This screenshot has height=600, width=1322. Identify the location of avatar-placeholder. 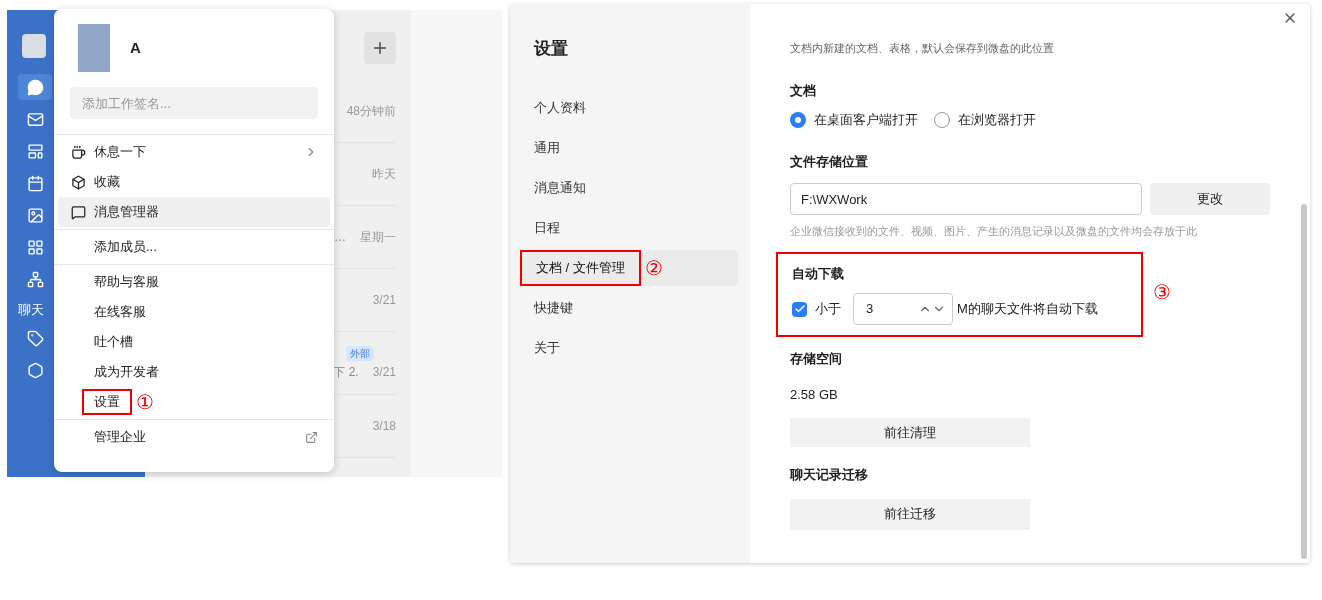
(34, 46).